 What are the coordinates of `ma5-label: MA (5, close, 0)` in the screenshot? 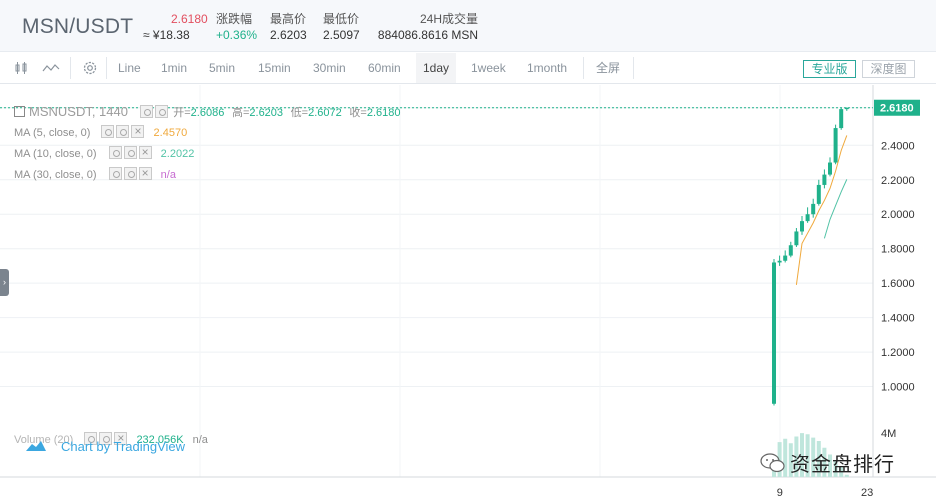 It's located at (52, 133).